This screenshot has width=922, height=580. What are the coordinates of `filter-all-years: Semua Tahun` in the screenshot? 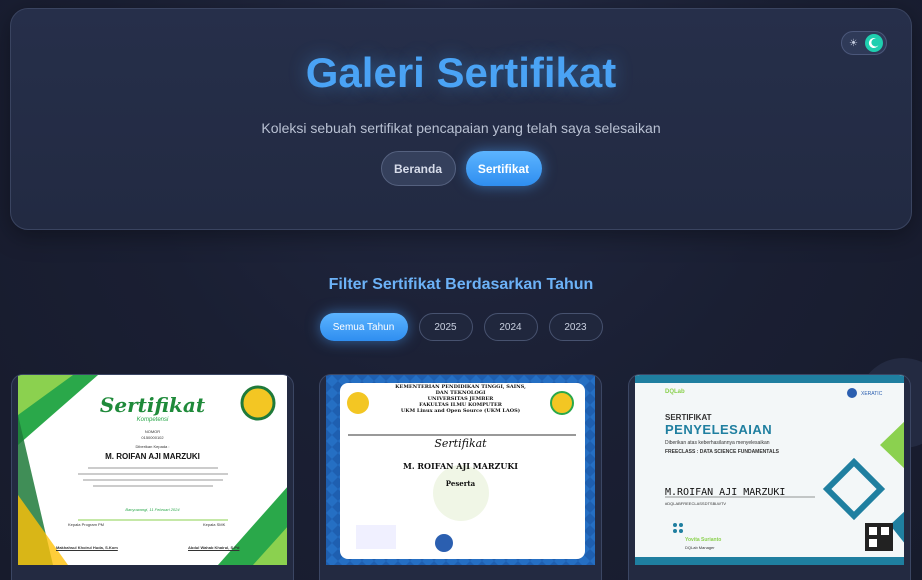 It's located at (363, 327).